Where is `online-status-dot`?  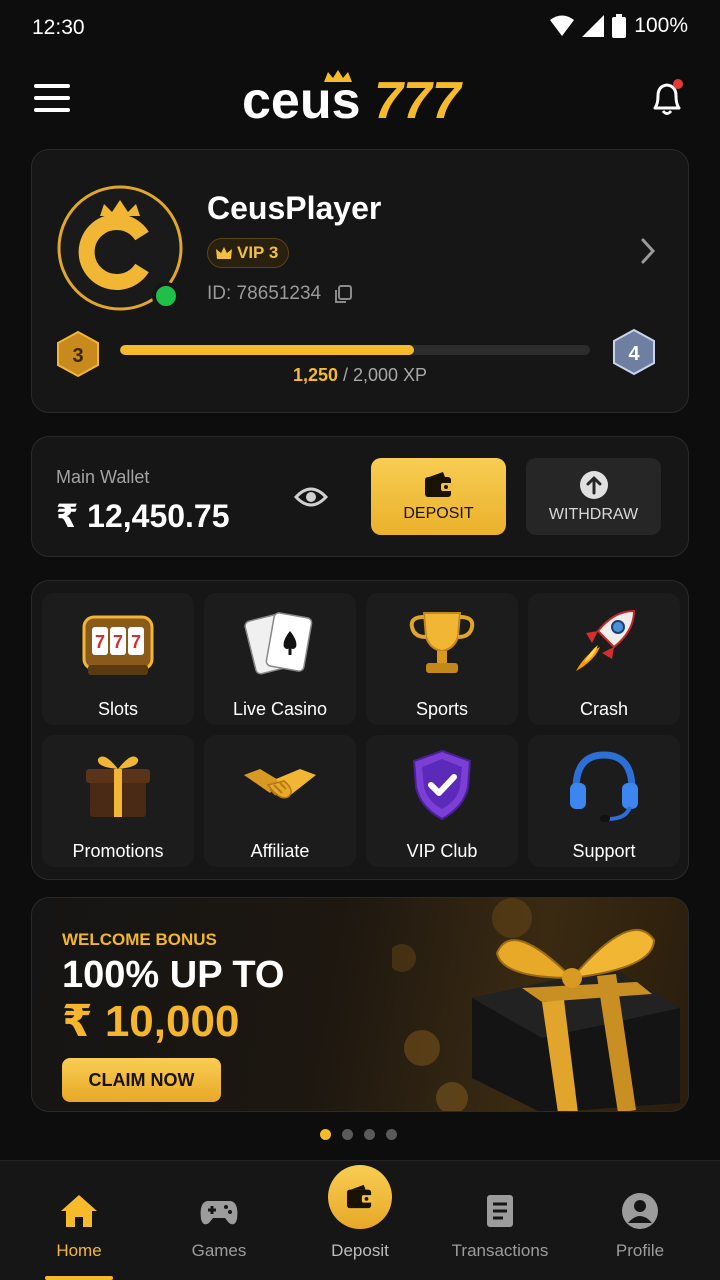
online-status-dot is located at coordinates (166, 296).